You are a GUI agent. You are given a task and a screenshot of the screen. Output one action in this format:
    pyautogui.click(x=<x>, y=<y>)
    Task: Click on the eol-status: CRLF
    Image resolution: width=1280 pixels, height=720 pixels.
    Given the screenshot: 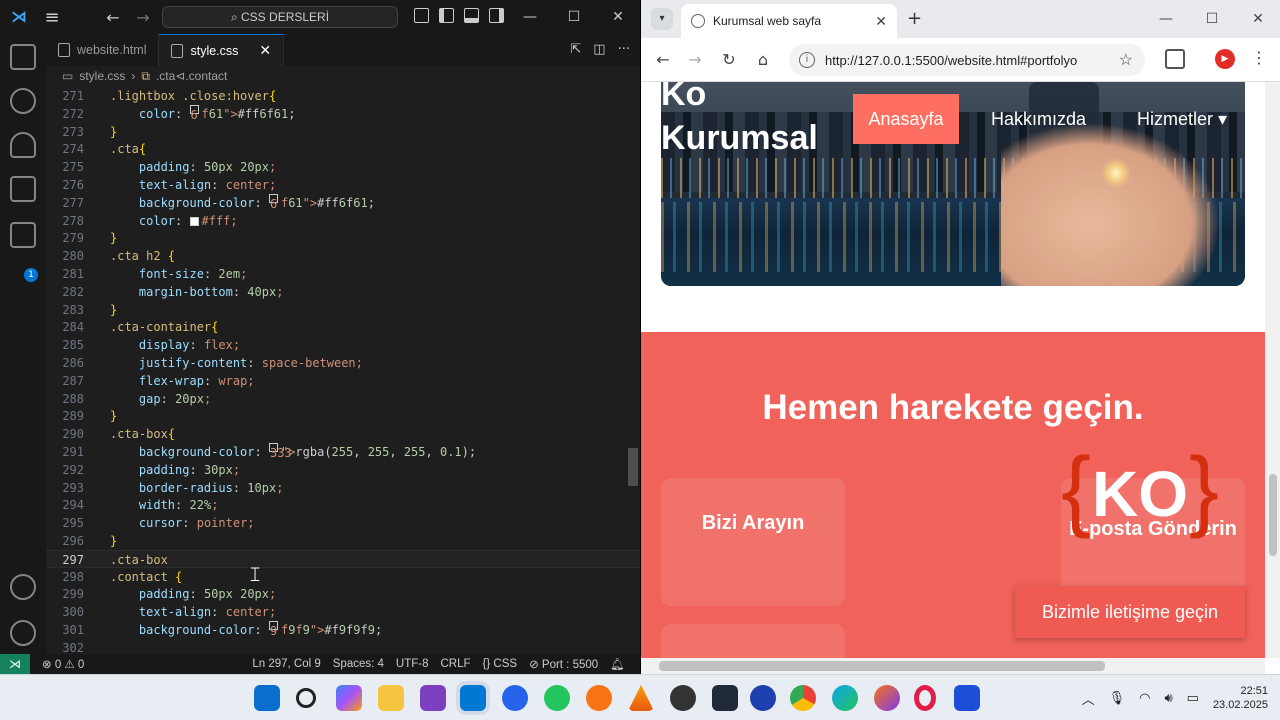 What is the action you would take?
    pyautogui.click(x=456, y=664)
    